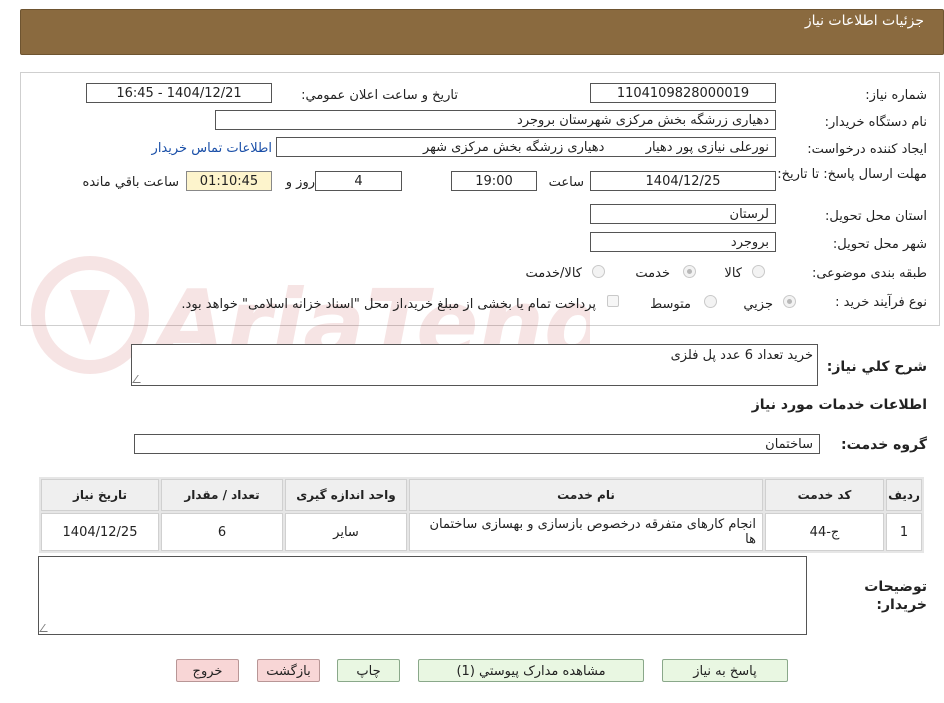 This screenshot has height=703, width=944. What do you see at coordinates (670, 304) in the screenshot?
I see `process-medium-label: متوسط` at bounding box center [670, 304].